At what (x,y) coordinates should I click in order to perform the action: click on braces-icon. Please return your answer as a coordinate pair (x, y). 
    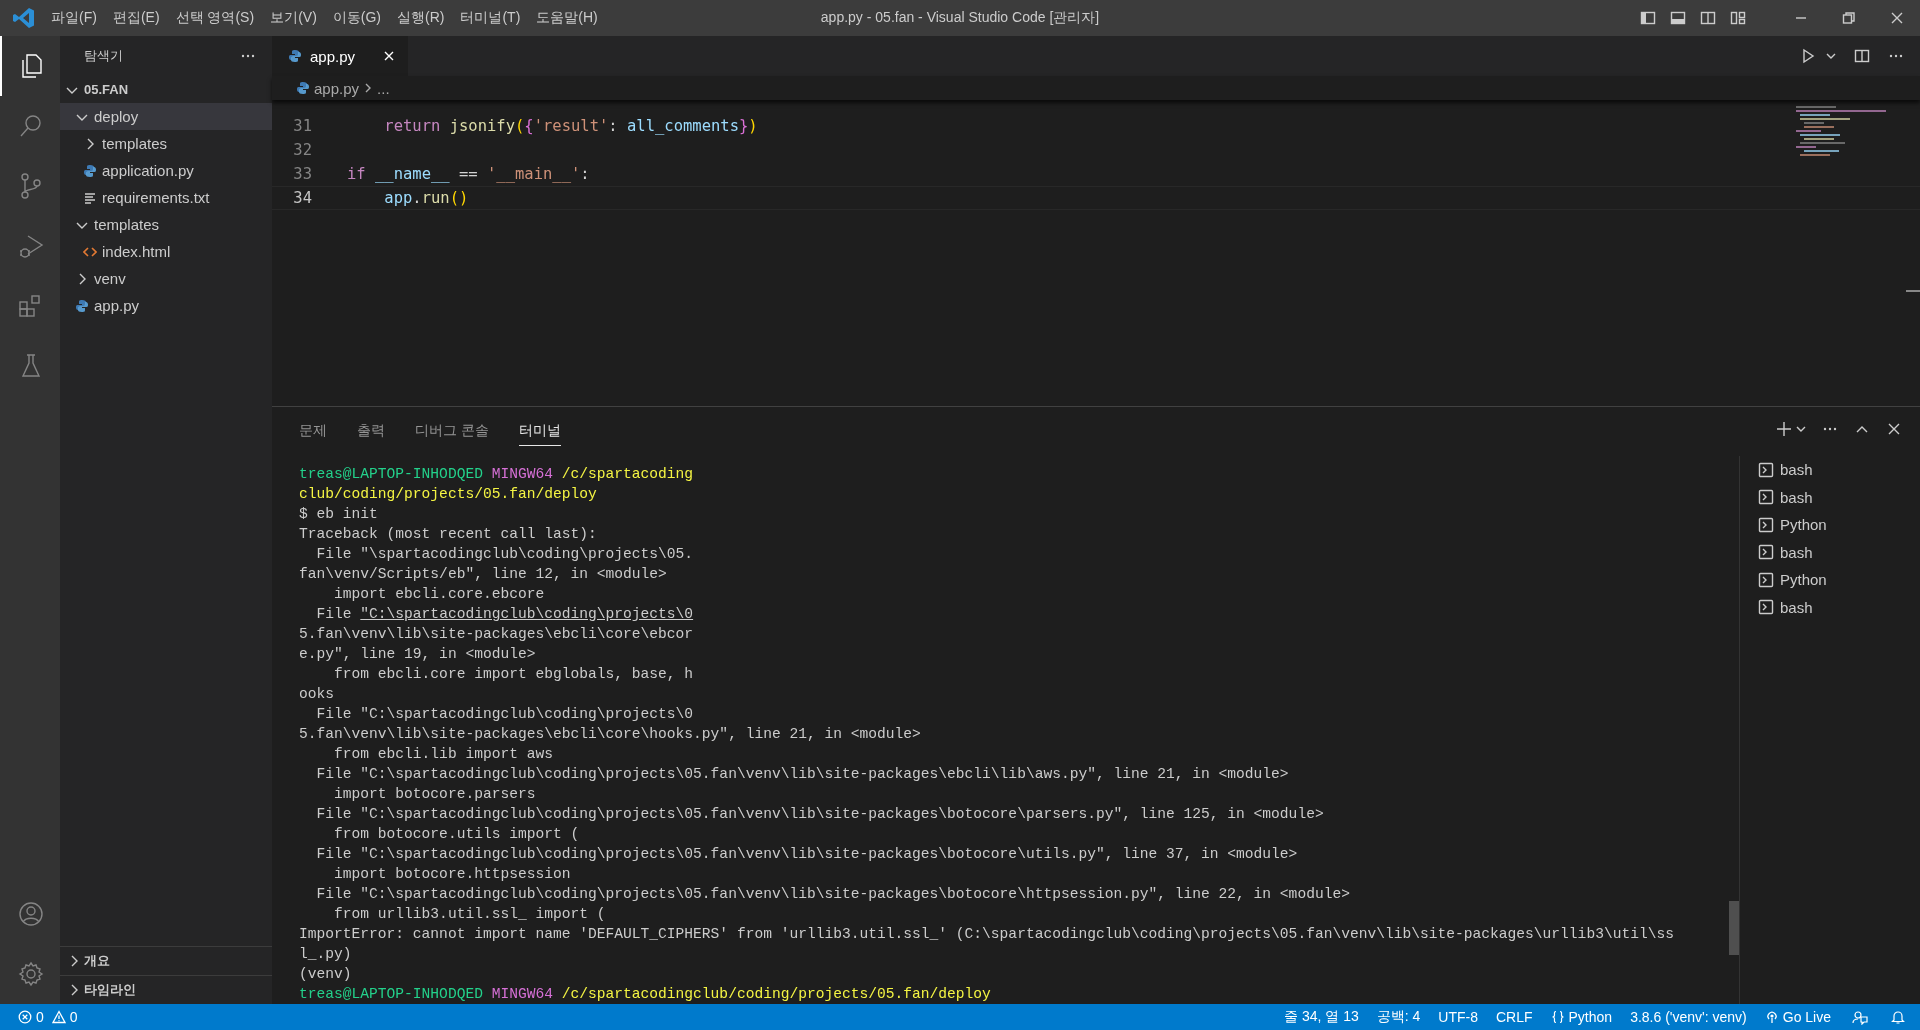
    Looking at the image, I should click on (1557, 1017).